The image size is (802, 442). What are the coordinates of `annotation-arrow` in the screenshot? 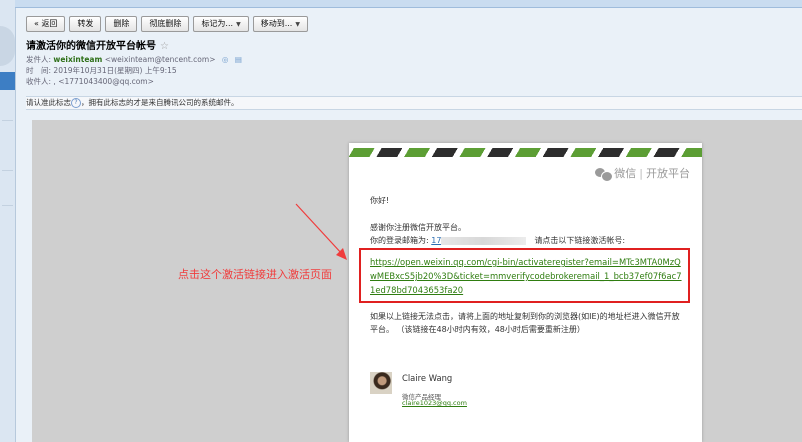 It's located at (321, 231).